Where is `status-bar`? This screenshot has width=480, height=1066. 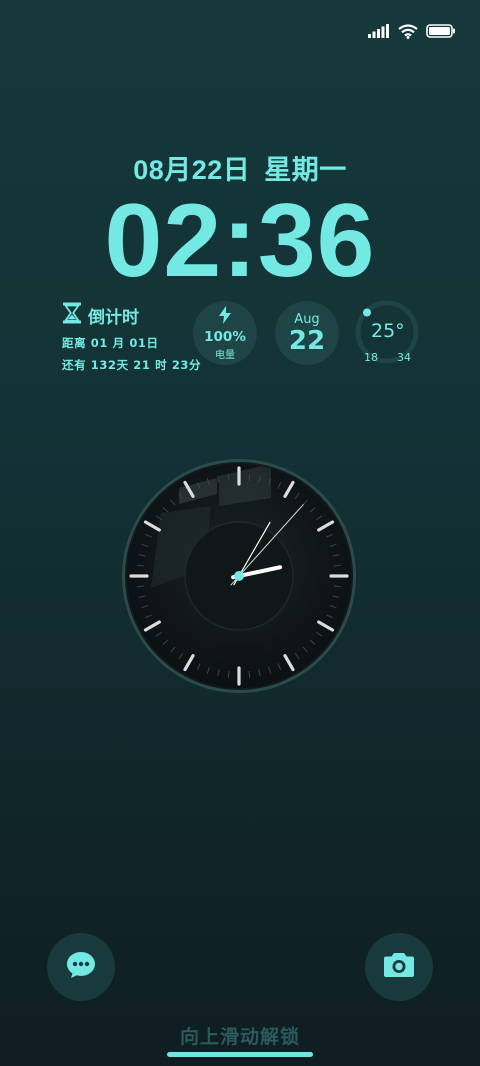 status-bar is located at coordinates (412, 31).